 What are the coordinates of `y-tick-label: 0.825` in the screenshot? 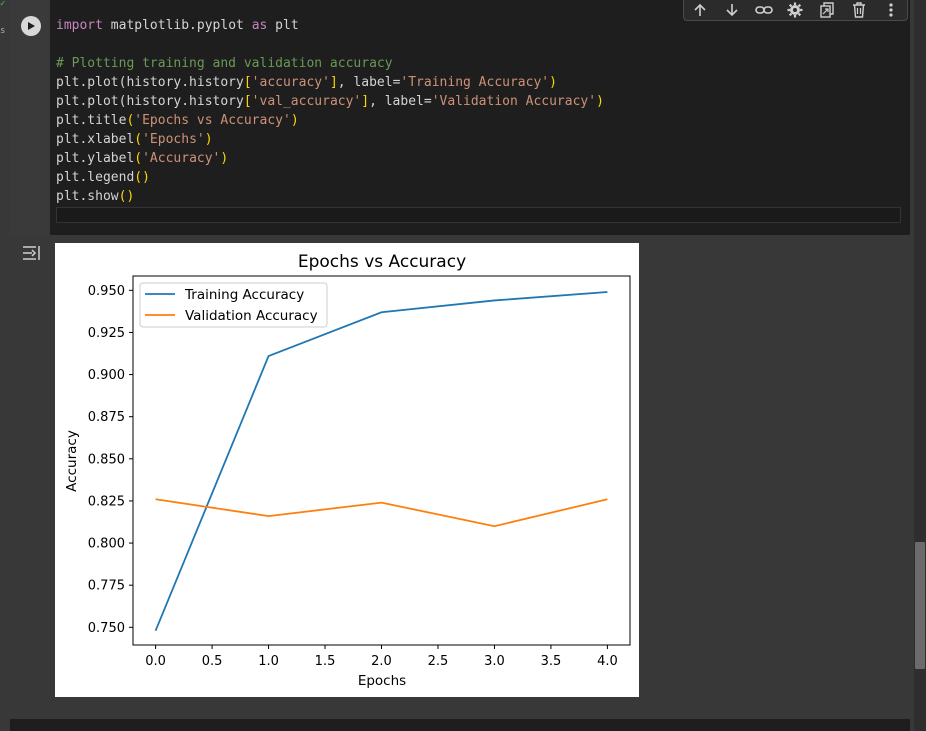 It's located at (106, 501).